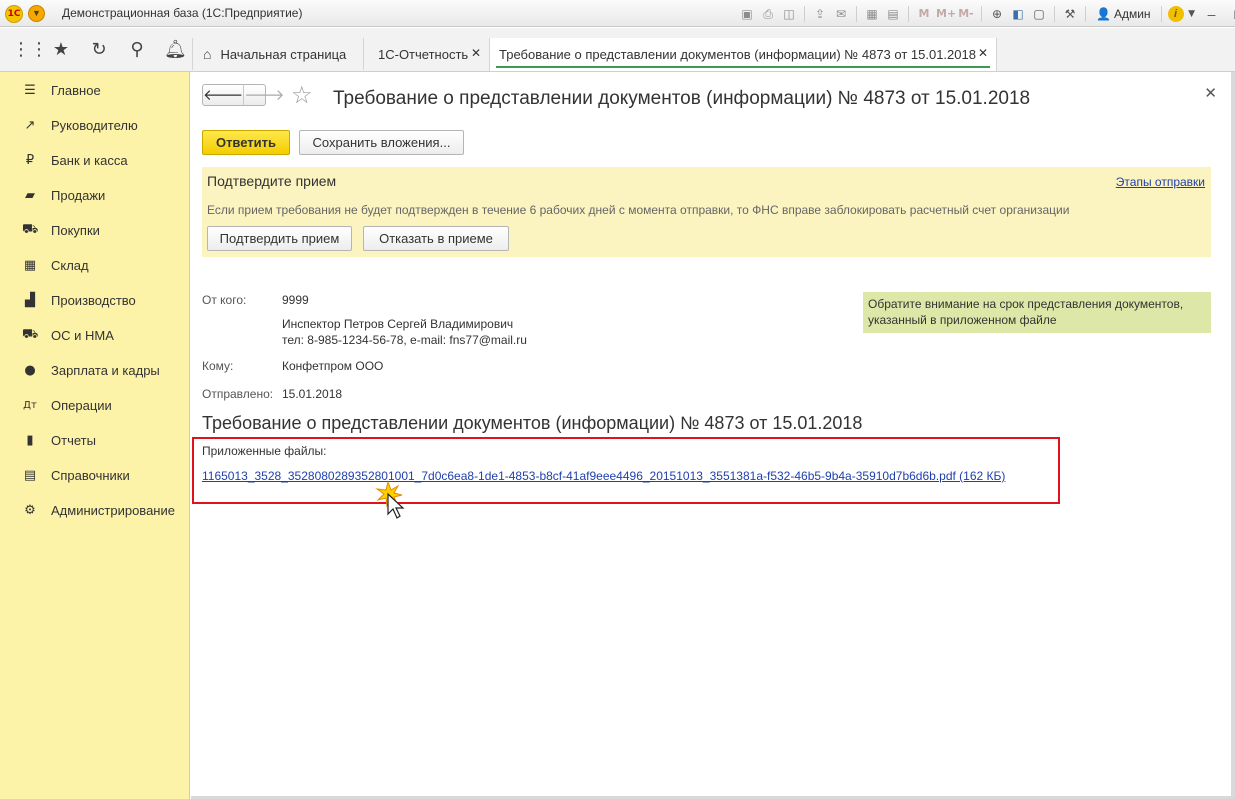 The width and height of the screenshot is (1235, 799). Describe the element at coordinates (30, 50) in the screenshot. I see `grid-menu-icon: ⋮⋮` at that location.